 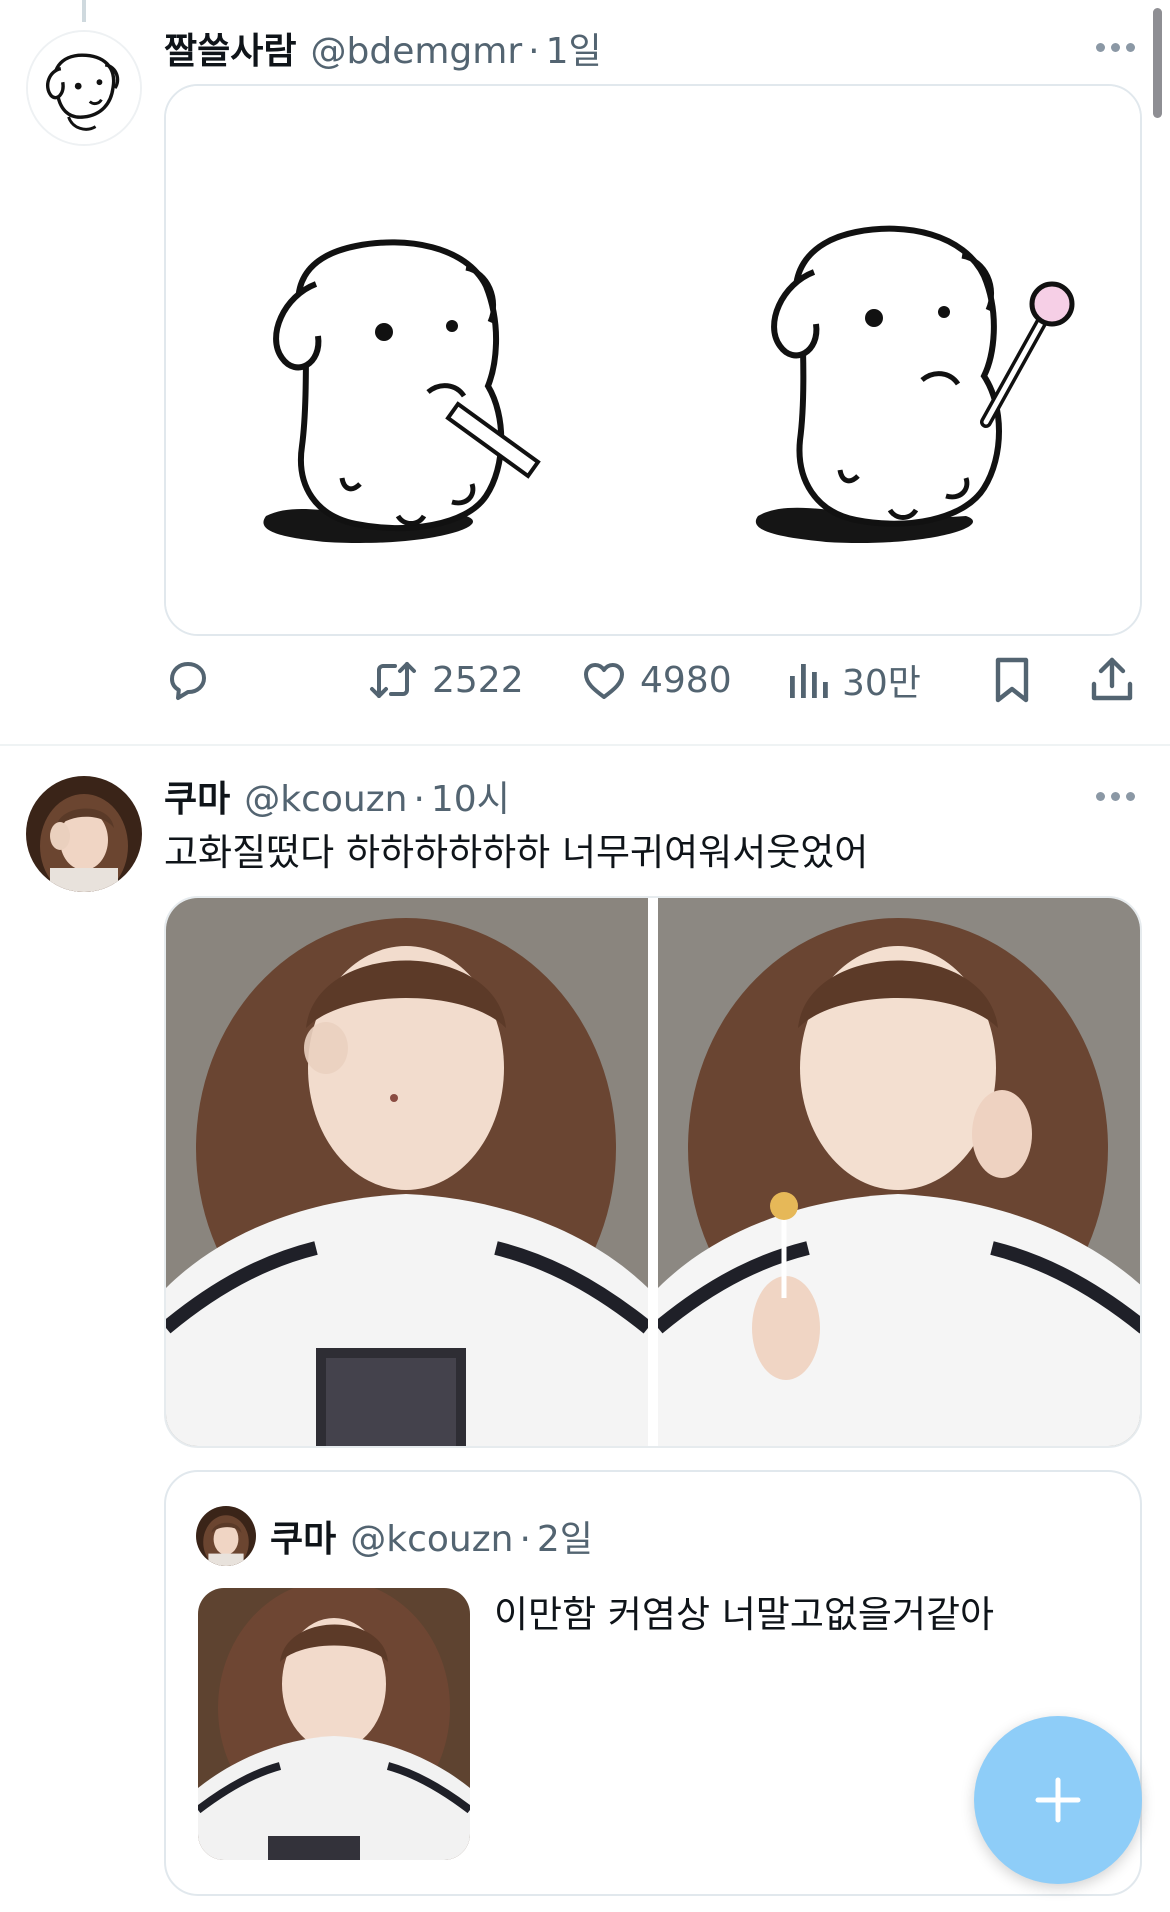 I want to click on tweet-actions-bar: 2522 4980 30만, so click(x=650, y=680).